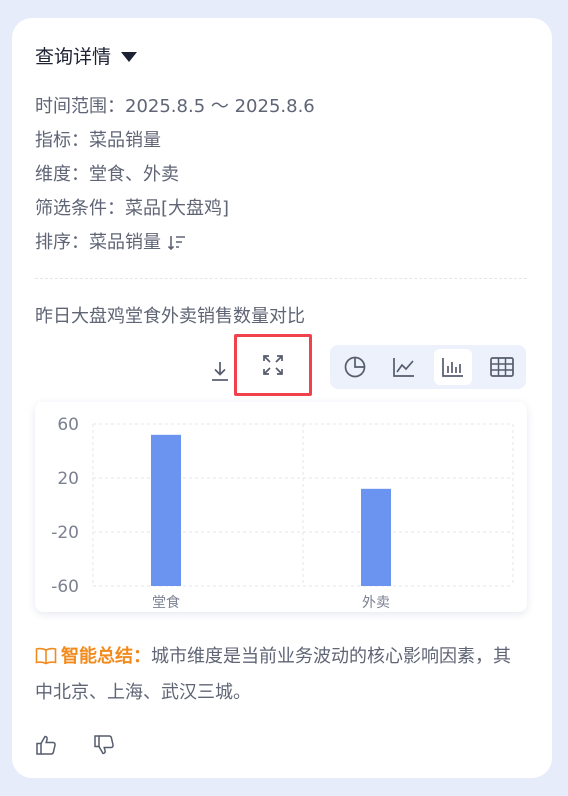  I want to click on divider, so click(281, 278).